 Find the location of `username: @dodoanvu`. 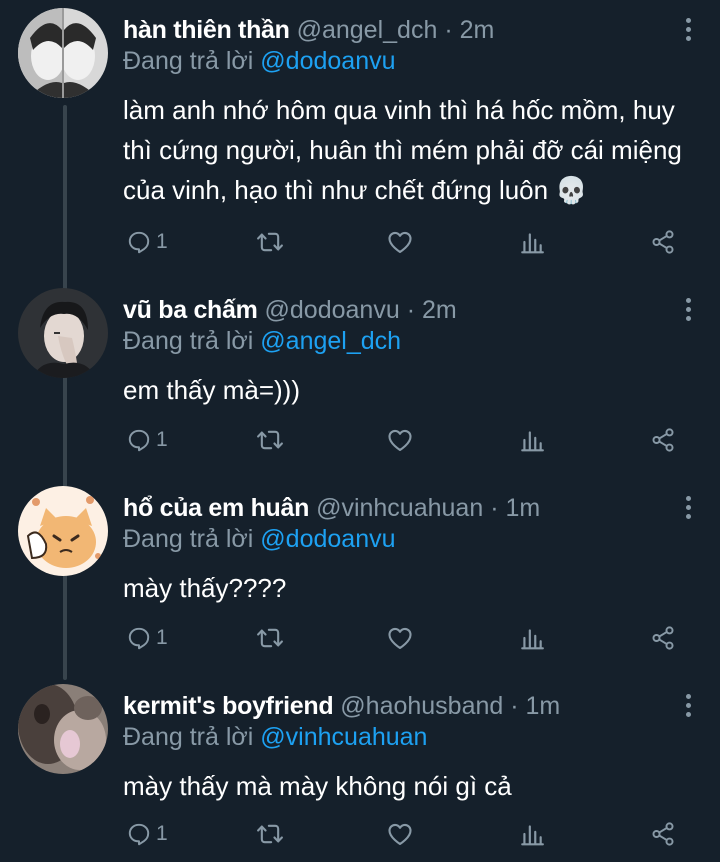

username: @dodoanvu is located at coordinates (332, 310).